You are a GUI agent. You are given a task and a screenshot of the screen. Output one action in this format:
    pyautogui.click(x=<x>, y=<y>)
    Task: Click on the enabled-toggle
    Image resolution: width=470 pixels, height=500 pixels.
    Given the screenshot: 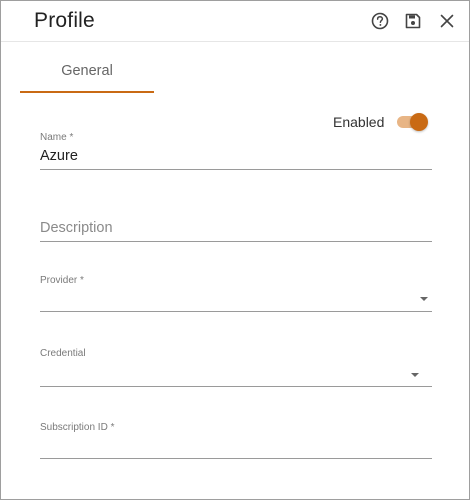 What is the action you would take?
    pyautogui.click(x=413, y=122)
    